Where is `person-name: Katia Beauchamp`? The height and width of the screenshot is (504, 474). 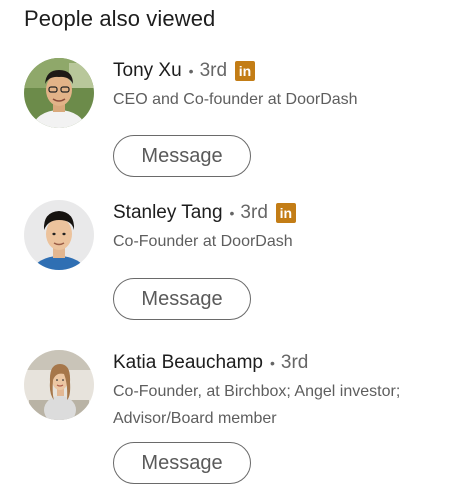
person-name: Katia Beauchamp is located at coordinates (188, 363).